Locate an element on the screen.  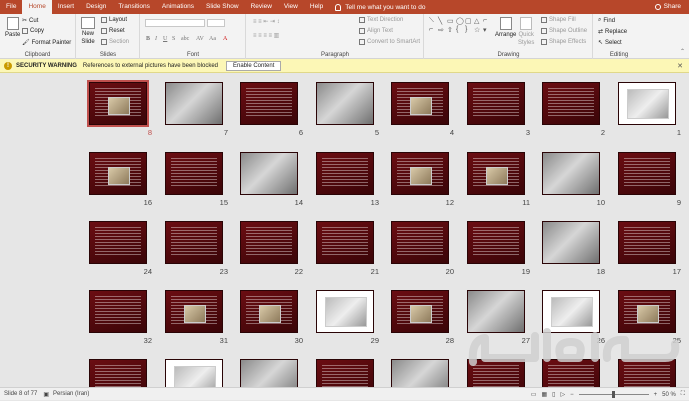
zoom-level: 50 % is located at coordinates (669, 395).